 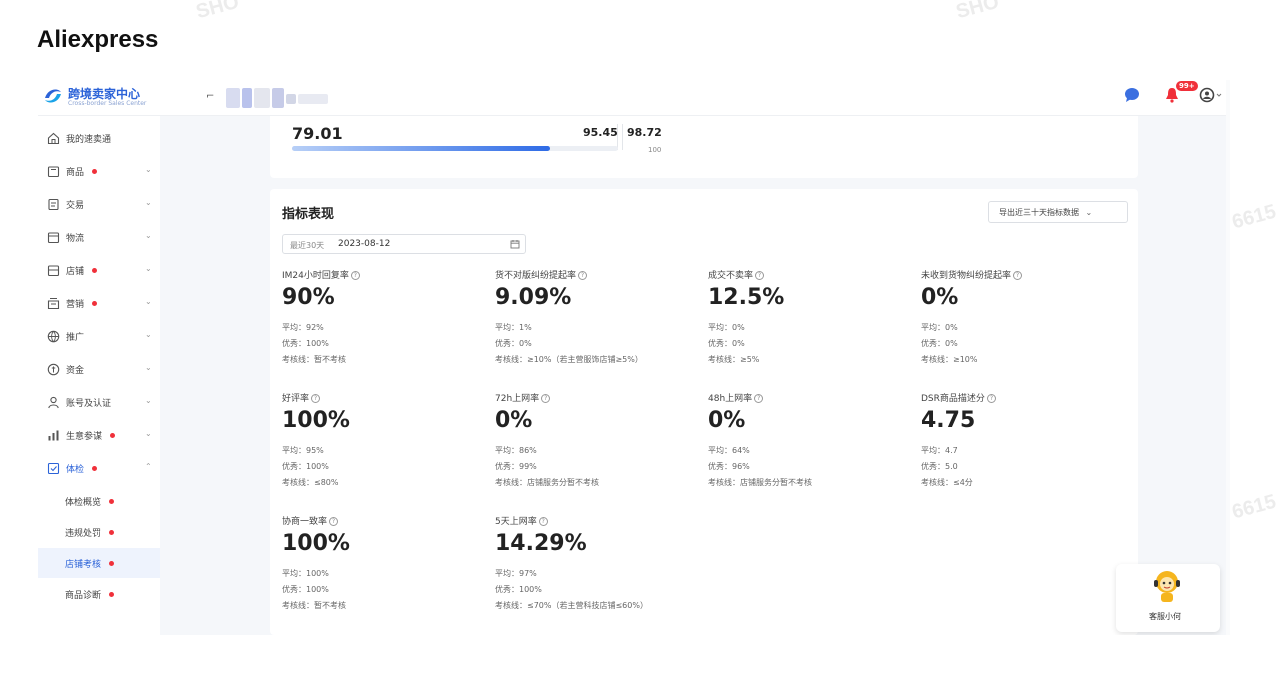 I want to click on mascot-icon, so click(x=1167, y=586).